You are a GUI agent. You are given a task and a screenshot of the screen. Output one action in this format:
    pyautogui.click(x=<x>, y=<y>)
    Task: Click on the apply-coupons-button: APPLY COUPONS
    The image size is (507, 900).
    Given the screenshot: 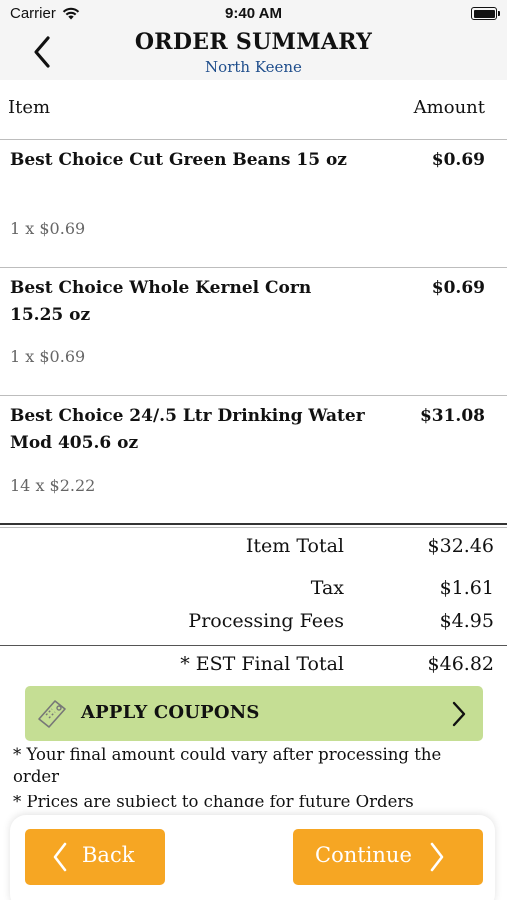 What is the action you would take?
    pyautogui.click(x=254, y=713)
    